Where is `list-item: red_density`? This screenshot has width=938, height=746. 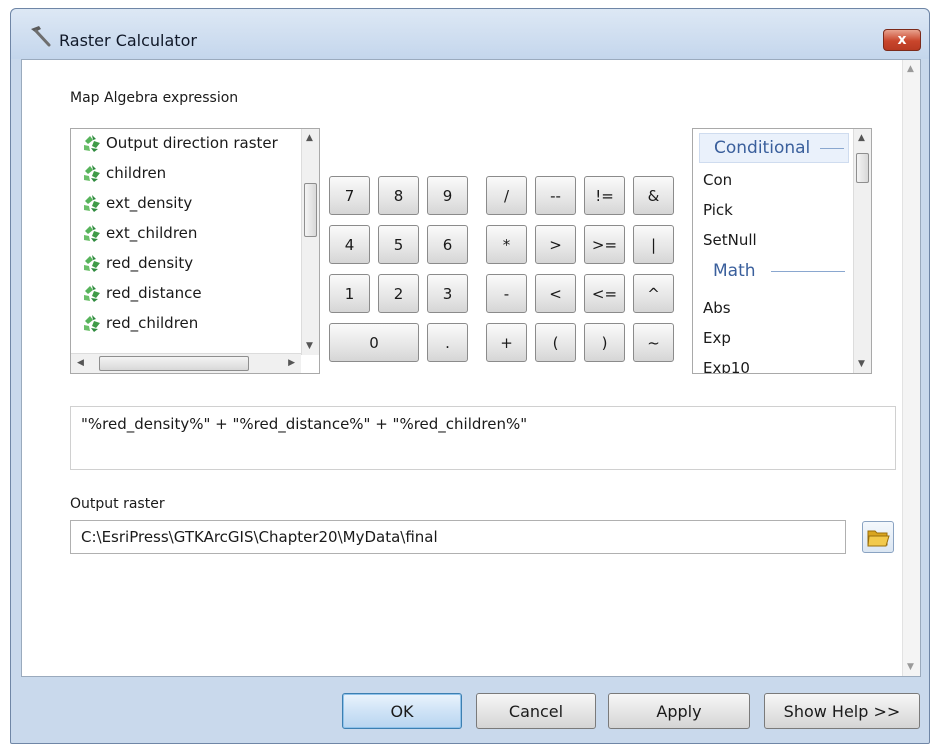 list-item: red_density is located at coordinates (137, 263).